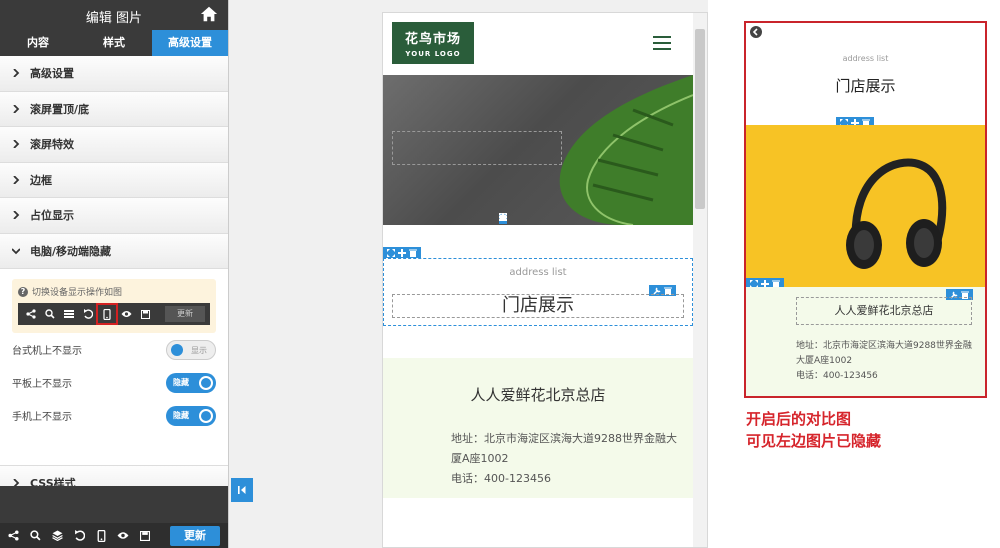 Image resolution: width=1000 pixels, height=548 pixels. Describe the element at coordinates (114, 18) in the screenshot. I see `panel-title: 编辑 图片` at that location.